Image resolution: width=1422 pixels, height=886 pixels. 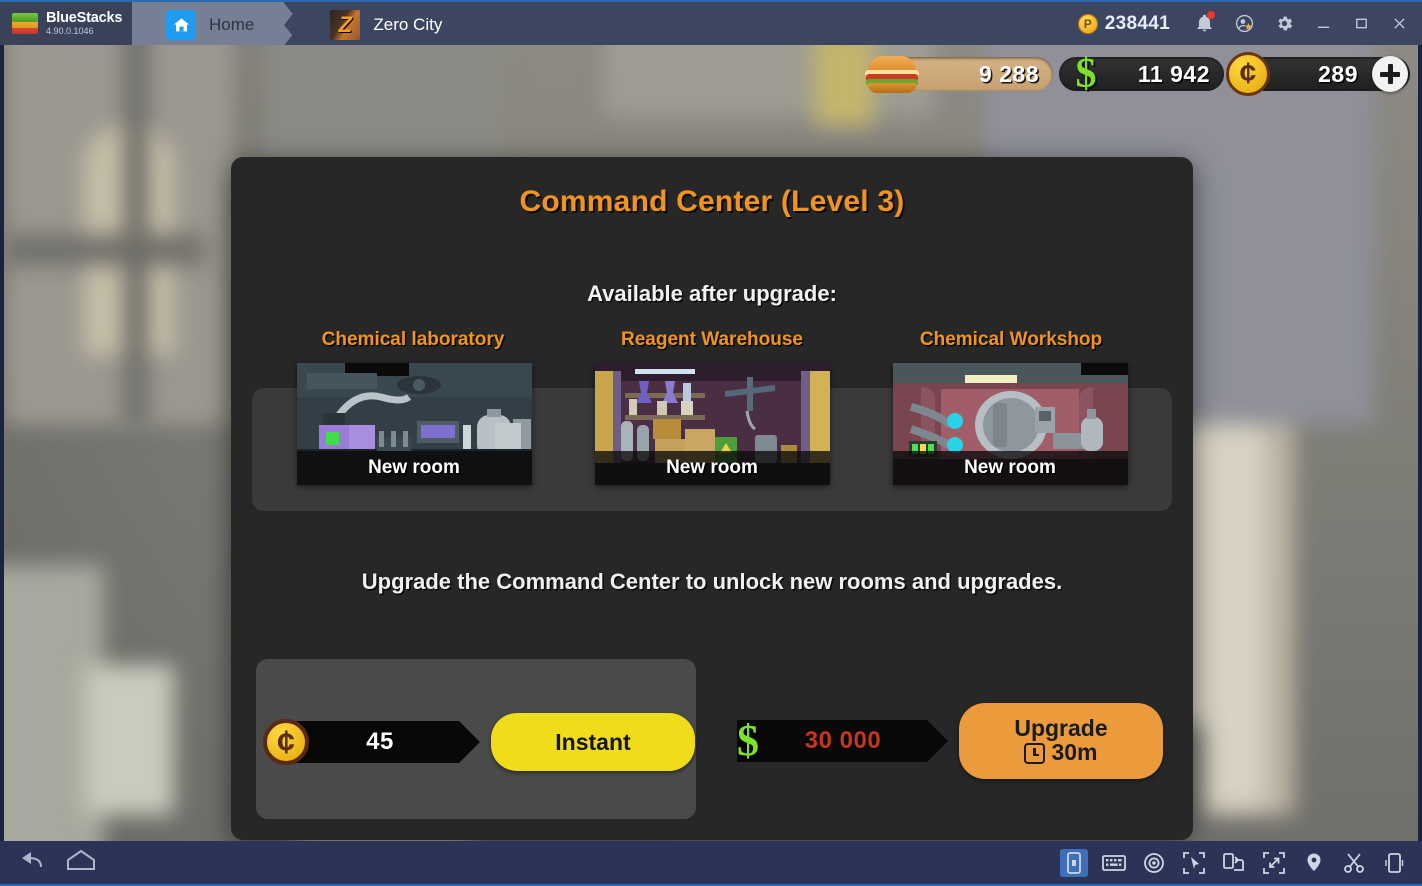 I want to click on lock-orientation-icon, so click(x=1074, y=862).